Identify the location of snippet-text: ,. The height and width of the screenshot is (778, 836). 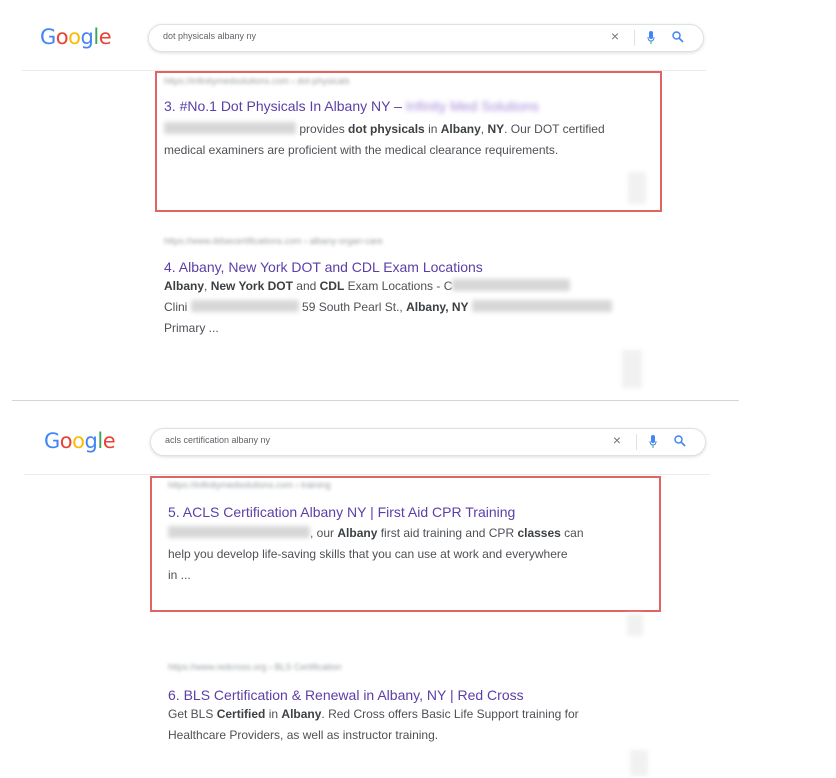
(207, 286).